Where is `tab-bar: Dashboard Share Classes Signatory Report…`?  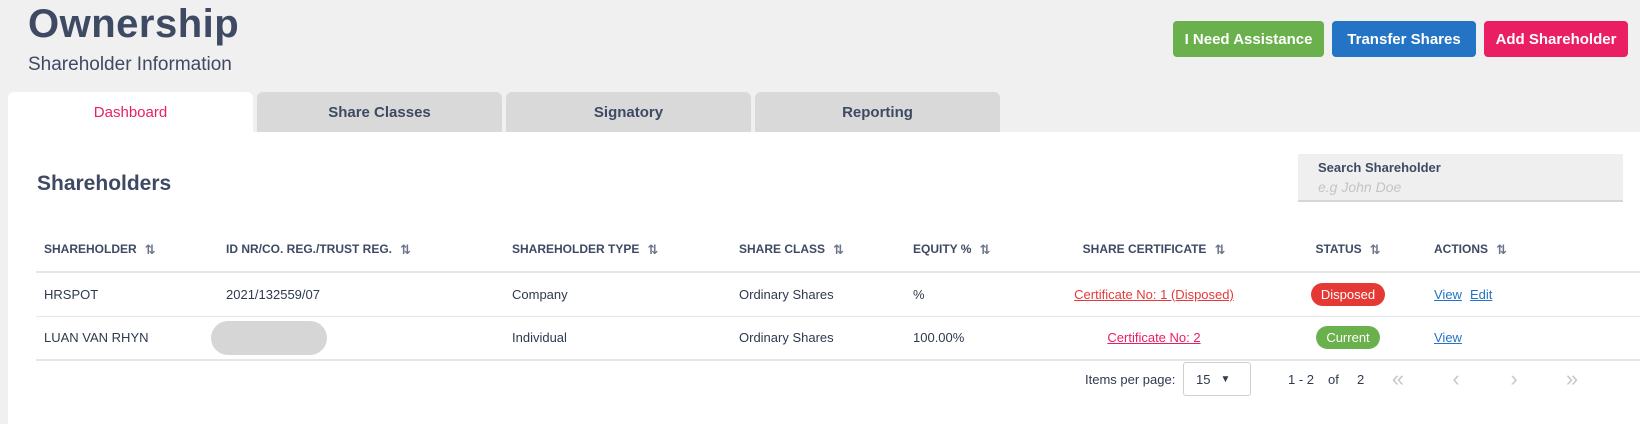
tab-bar: Dashboard Share Classes Signatory Report… is located at coordinates (504, 112).